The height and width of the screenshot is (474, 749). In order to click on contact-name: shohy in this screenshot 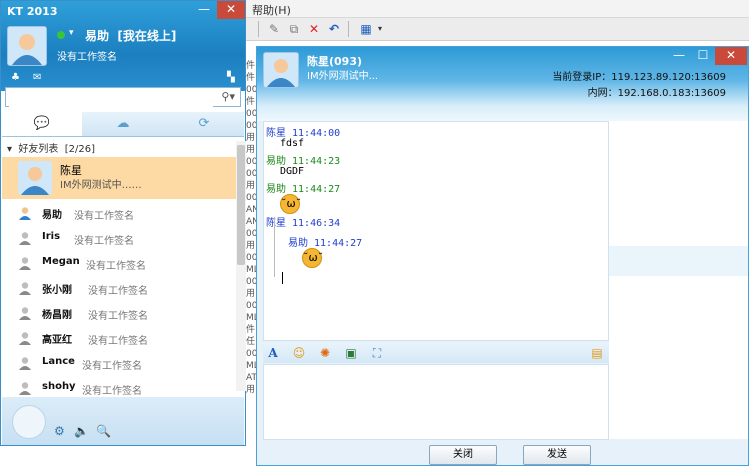, I will do `click(59, 386)`.